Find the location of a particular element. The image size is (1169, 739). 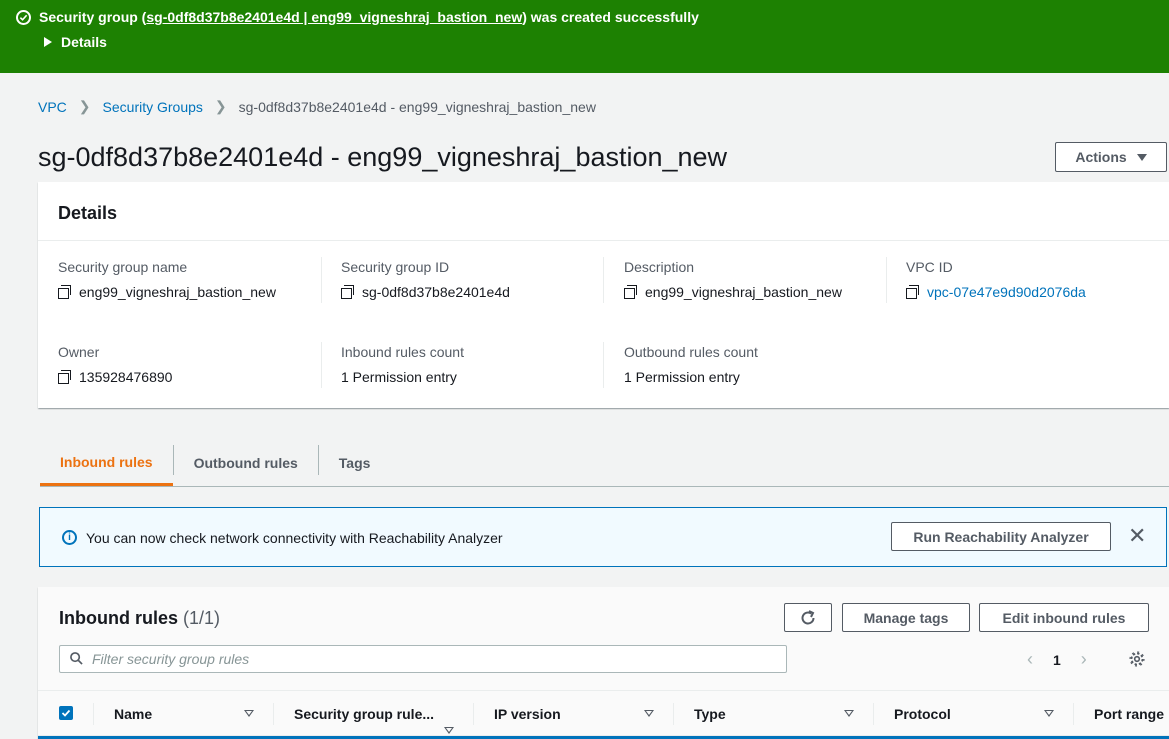

field-value: sg-0df8d37b8e2401e4d is located at coordinates (436, 292).